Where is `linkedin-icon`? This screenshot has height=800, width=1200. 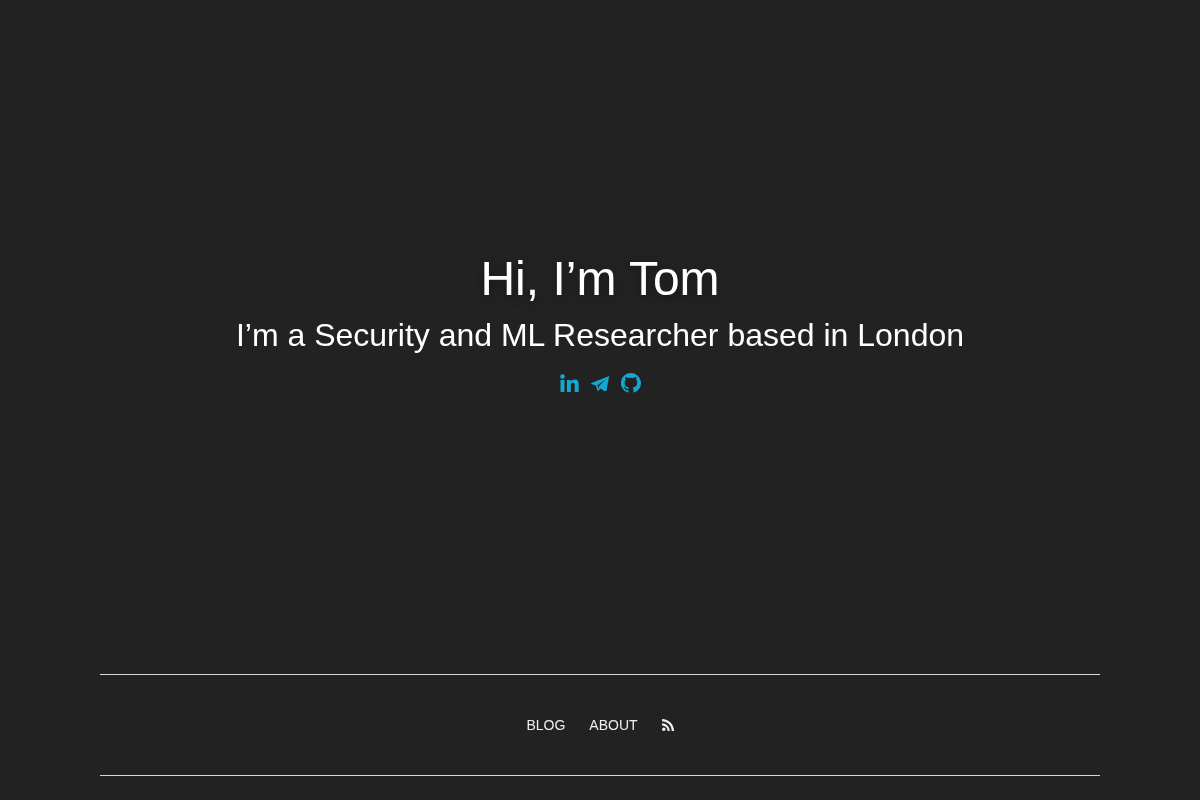
linkedin-icon is located at coordinates (569, 383).